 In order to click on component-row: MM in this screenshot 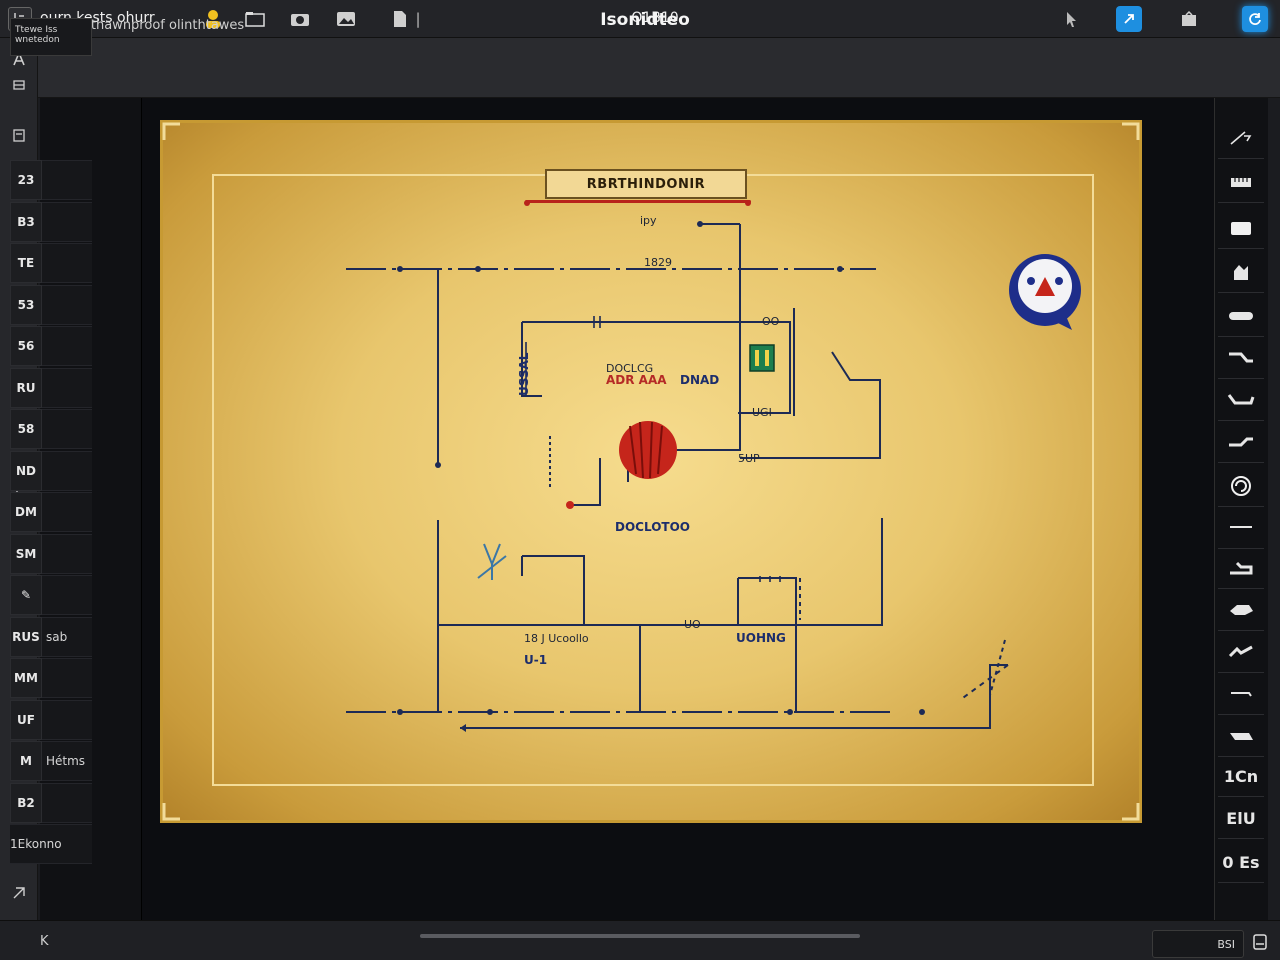, I will do `click(51, 678)`.